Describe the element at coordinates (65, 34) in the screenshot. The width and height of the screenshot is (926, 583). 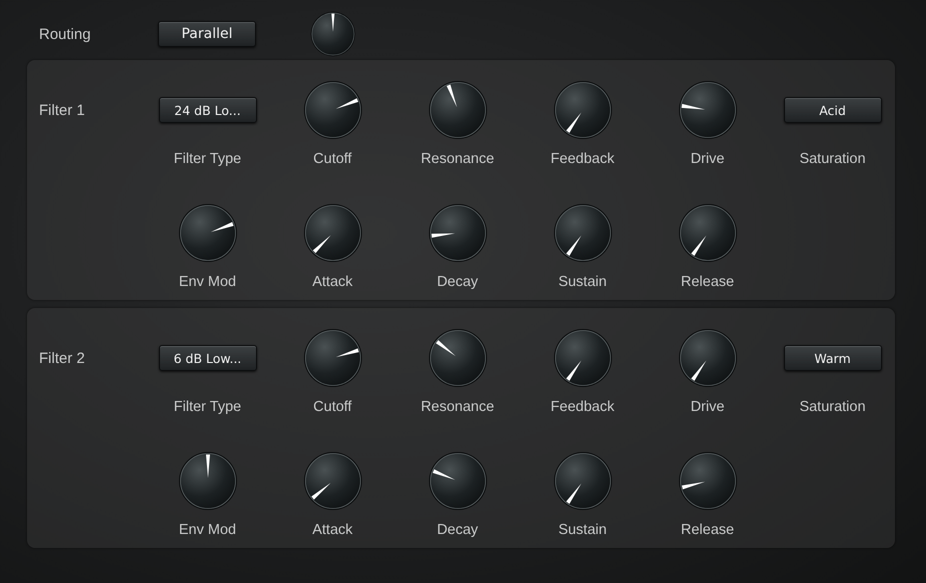
I see `routing-label: Routing` at that location.